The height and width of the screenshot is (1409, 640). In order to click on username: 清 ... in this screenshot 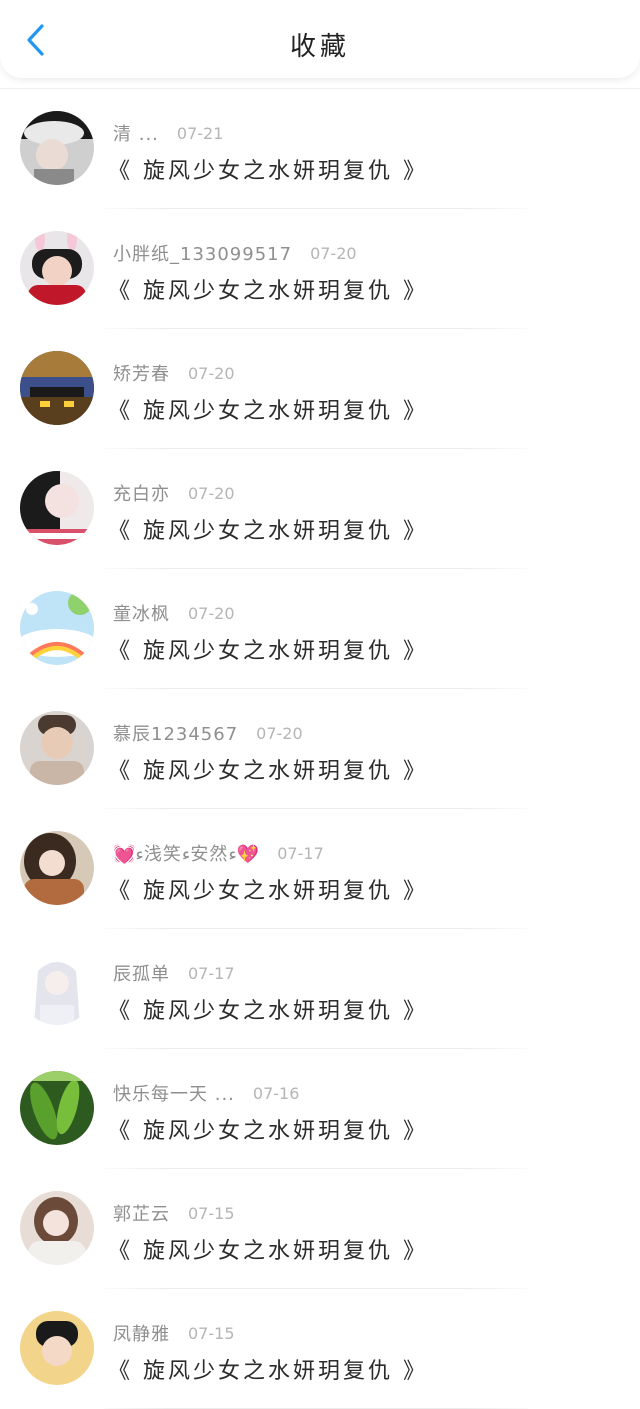, I will do `click(136, 134)`.